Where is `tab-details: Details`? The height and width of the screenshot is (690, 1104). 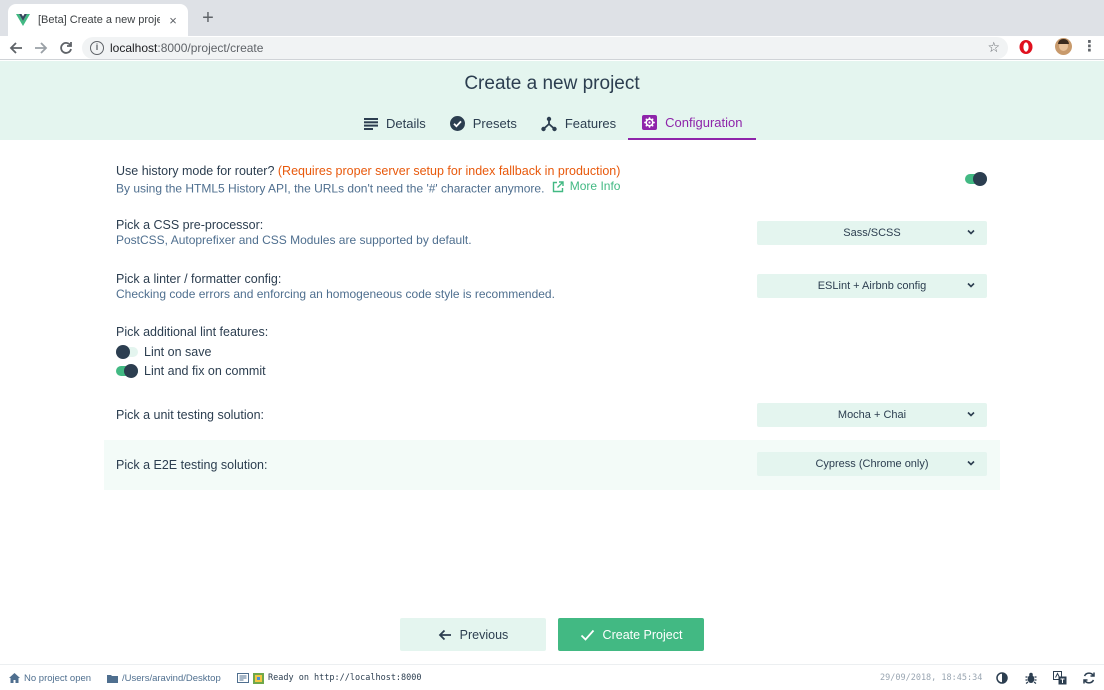 tab-details: Details is located at coordinates (395, 123).